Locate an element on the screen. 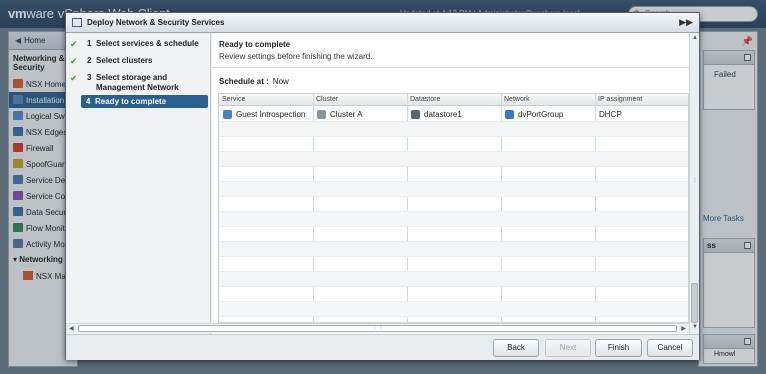 The image size is (766, 374). vertical-scrollbar: ▲ ⋮ ▼ is located at coordinates (694, 183).